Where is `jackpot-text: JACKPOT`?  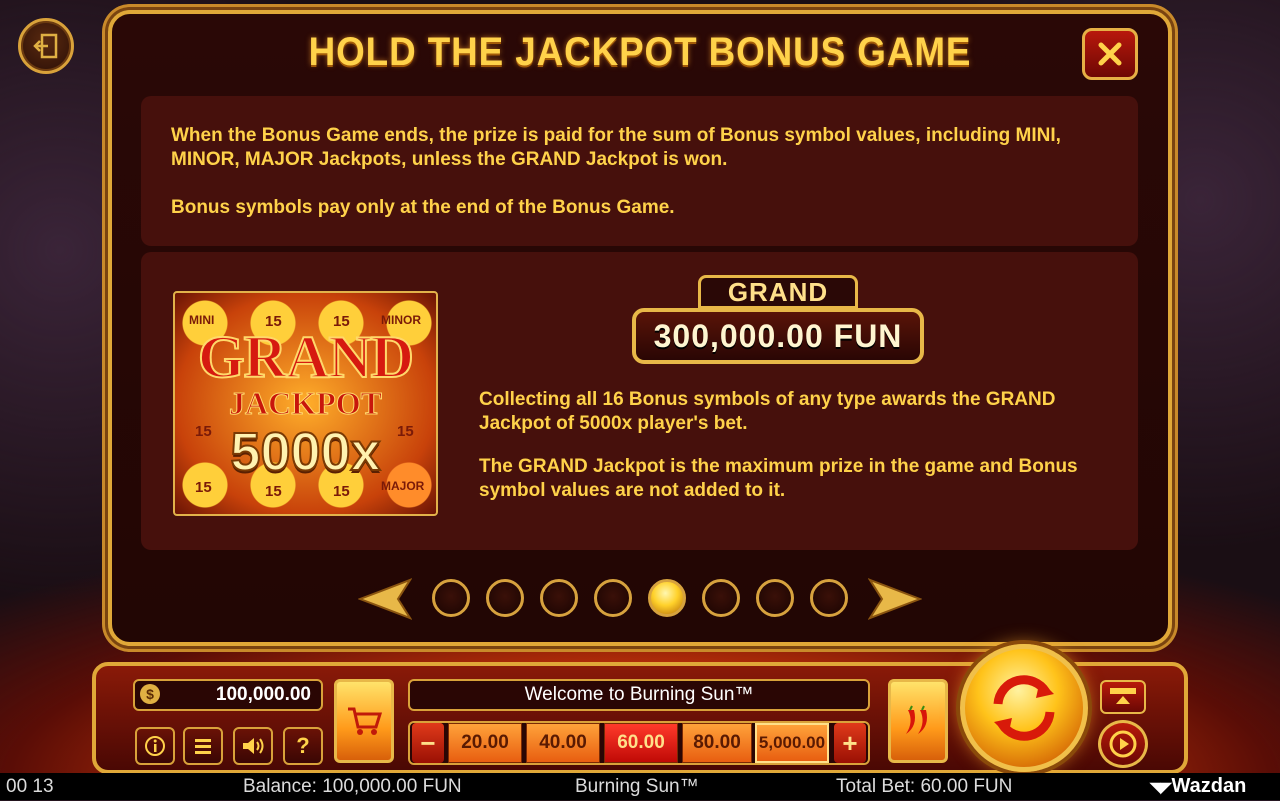 jackpot-text: JACKPOT is located at coordinates (306, 403).